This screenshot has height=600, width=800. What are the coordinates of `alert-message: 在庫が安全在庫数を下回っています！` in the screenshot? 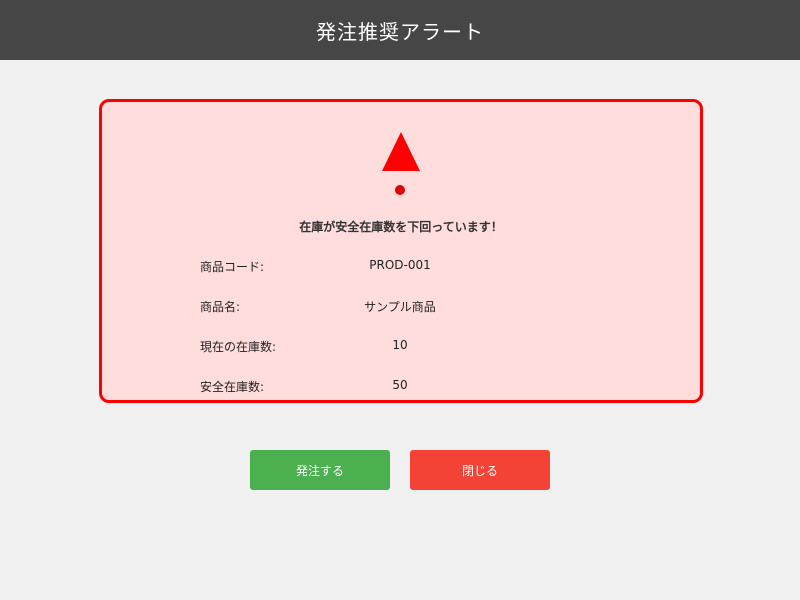 It's located at (401, 227).